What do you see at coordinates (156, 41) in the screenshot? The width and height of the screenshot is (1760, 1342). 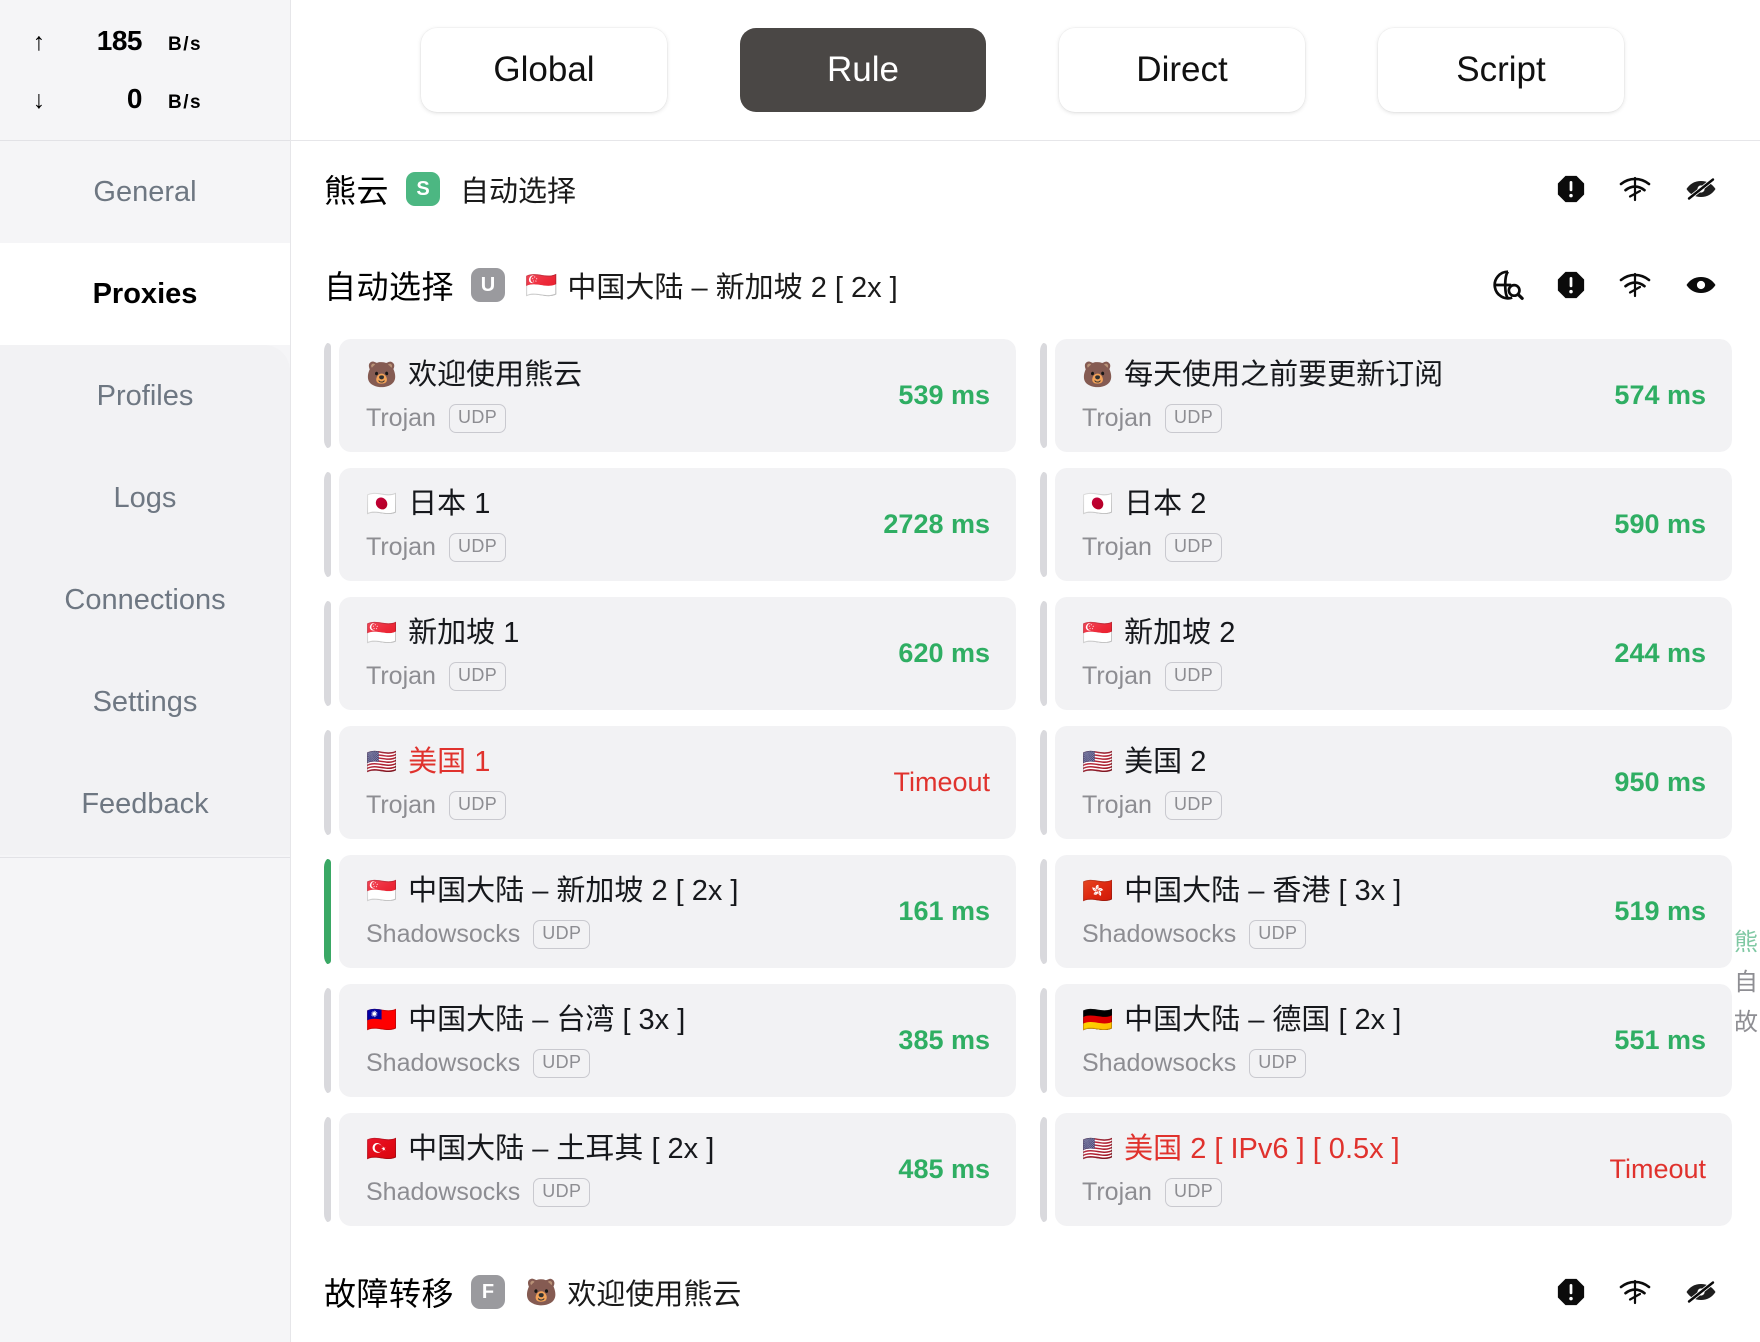 I see `upload-speed-row: ↑ 185 B/s` at bounding box center [156, 41].